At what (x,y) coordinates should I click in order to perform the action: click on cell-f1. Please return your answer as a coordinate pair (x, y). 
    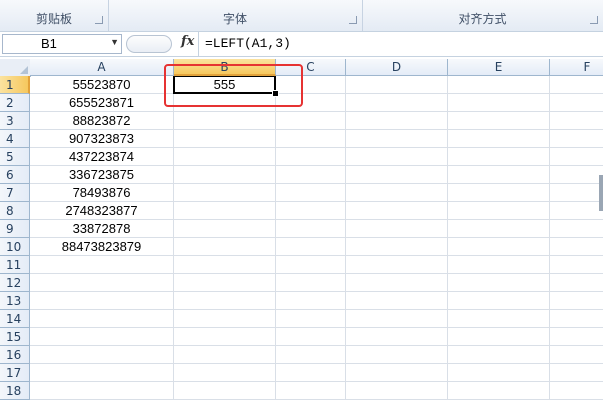
    Looking at the image, I should click on (576, 85).